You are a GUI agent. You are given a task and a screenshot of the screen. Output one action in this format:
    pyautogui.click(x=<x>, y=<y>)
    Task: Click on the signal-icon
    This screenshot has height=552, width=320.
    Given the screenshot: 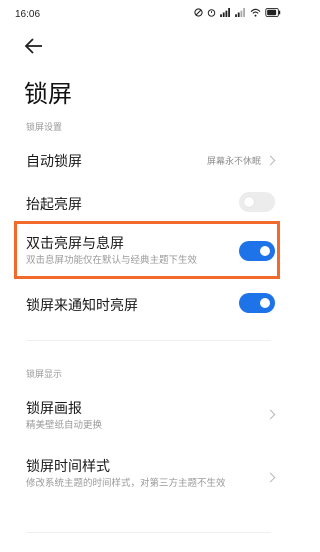 What is the action you would take?
    pyautogui.click(x=225, y=12)
    